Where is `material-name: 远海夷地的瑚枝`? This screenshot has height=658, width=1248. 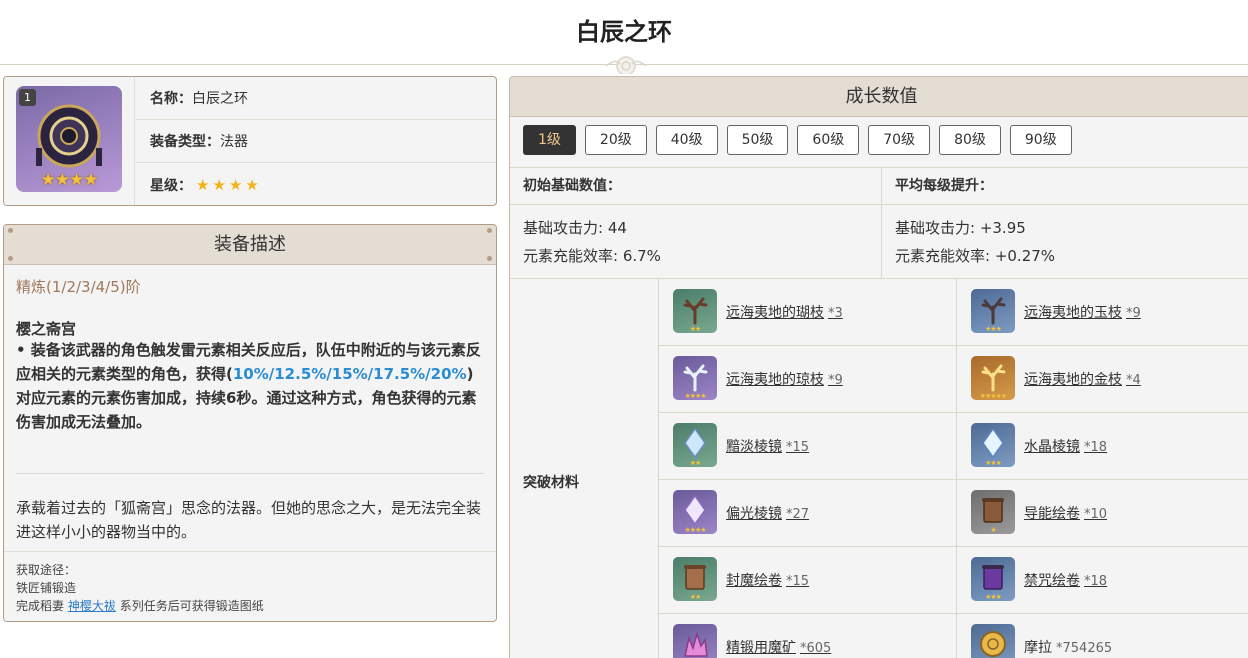
material-name: 远海夷地的瑚枝 is located at coordinates (775, 313).